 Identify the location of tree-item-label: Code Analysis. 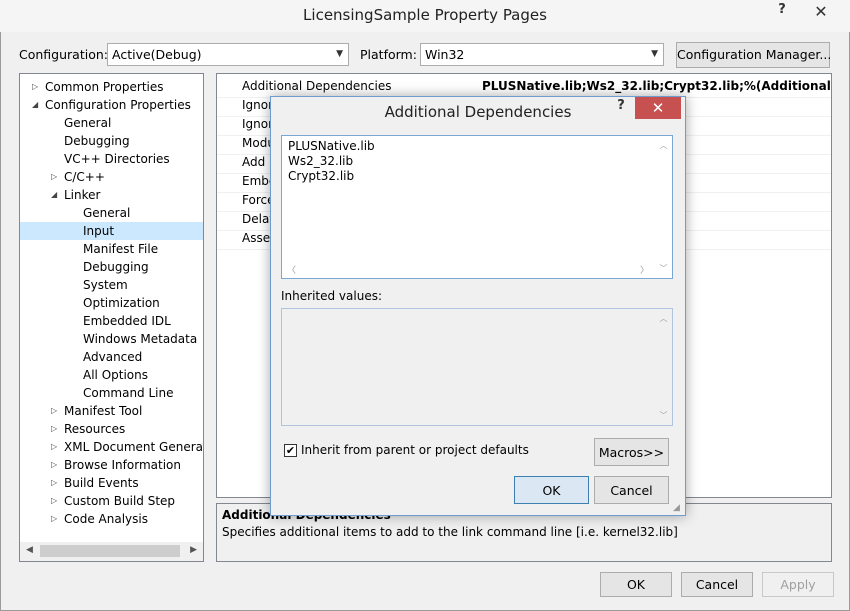
(106, 519).